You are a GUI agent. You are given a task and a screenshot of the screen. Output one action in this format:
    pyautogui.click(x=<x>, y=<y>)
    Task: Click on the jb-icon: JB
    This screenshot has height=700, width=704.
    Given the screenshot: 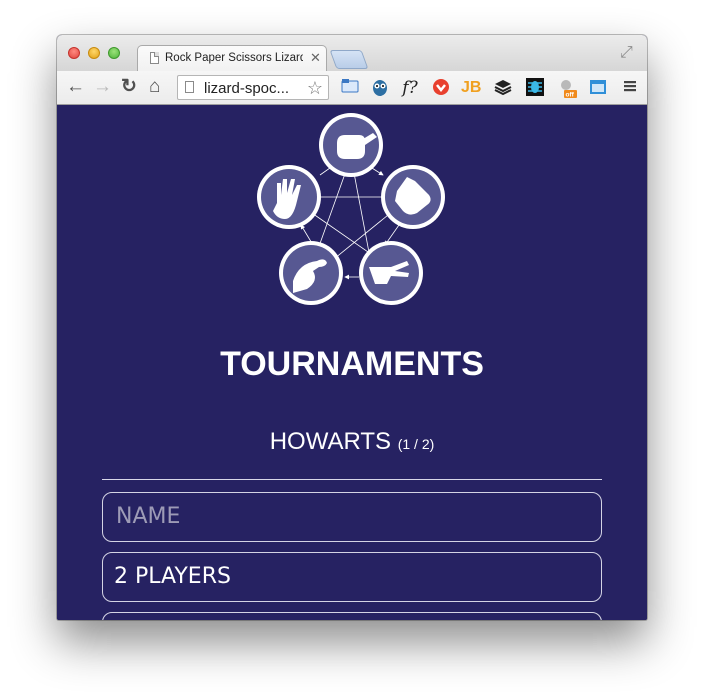 What is the action you would take?
    pyautogui.click(x=471, y=88)
    